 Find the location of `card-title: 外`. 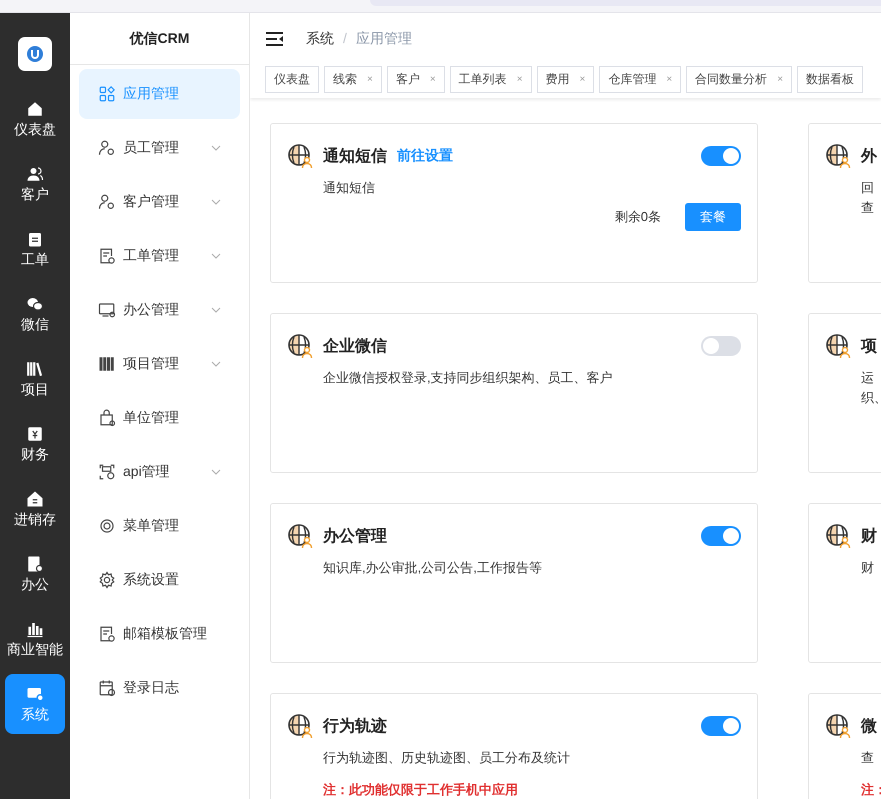

card-title: 外 is located at coordinates (869, 156).